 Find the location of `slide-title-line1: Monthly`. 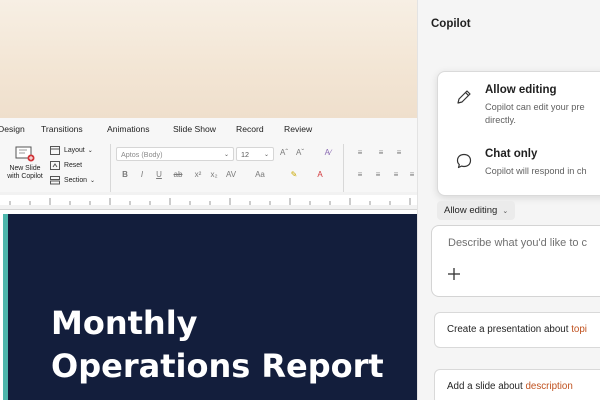

slide-title-line1: Monthly is located at coordinates (124, 323).